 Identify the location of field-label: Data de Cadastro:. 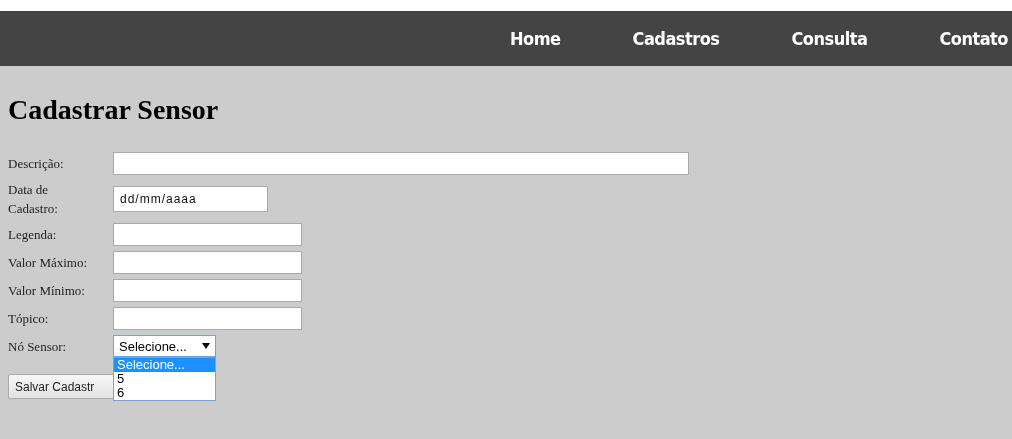
(33, 199).